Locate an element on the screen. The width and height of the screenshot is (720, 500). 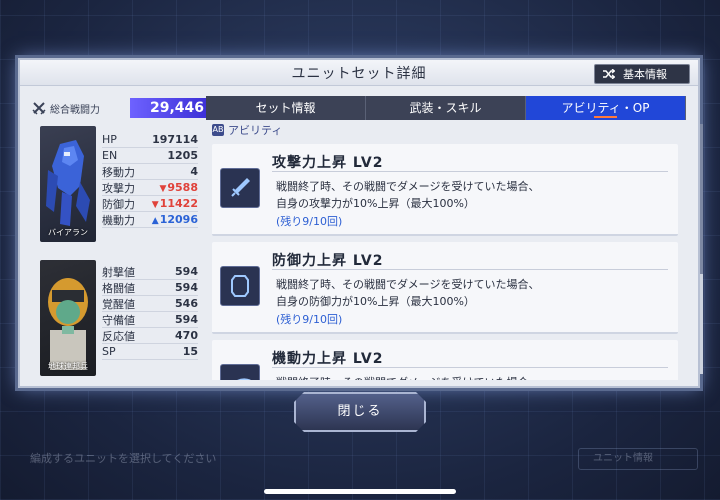
pilot-illustration is located at coordinates (68, 324).